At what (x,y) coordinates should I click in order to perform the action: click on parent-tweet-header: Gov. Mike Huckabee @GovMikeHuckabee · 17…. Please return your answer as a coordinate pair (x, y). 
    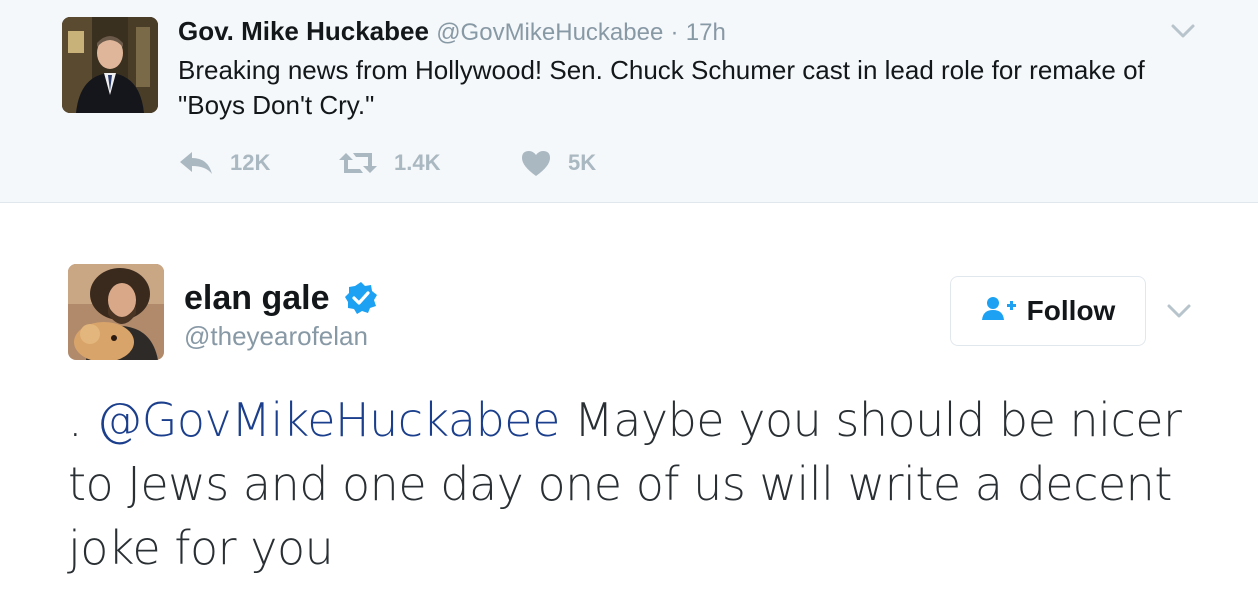
    Looking at the image, I should click on (452, 32).